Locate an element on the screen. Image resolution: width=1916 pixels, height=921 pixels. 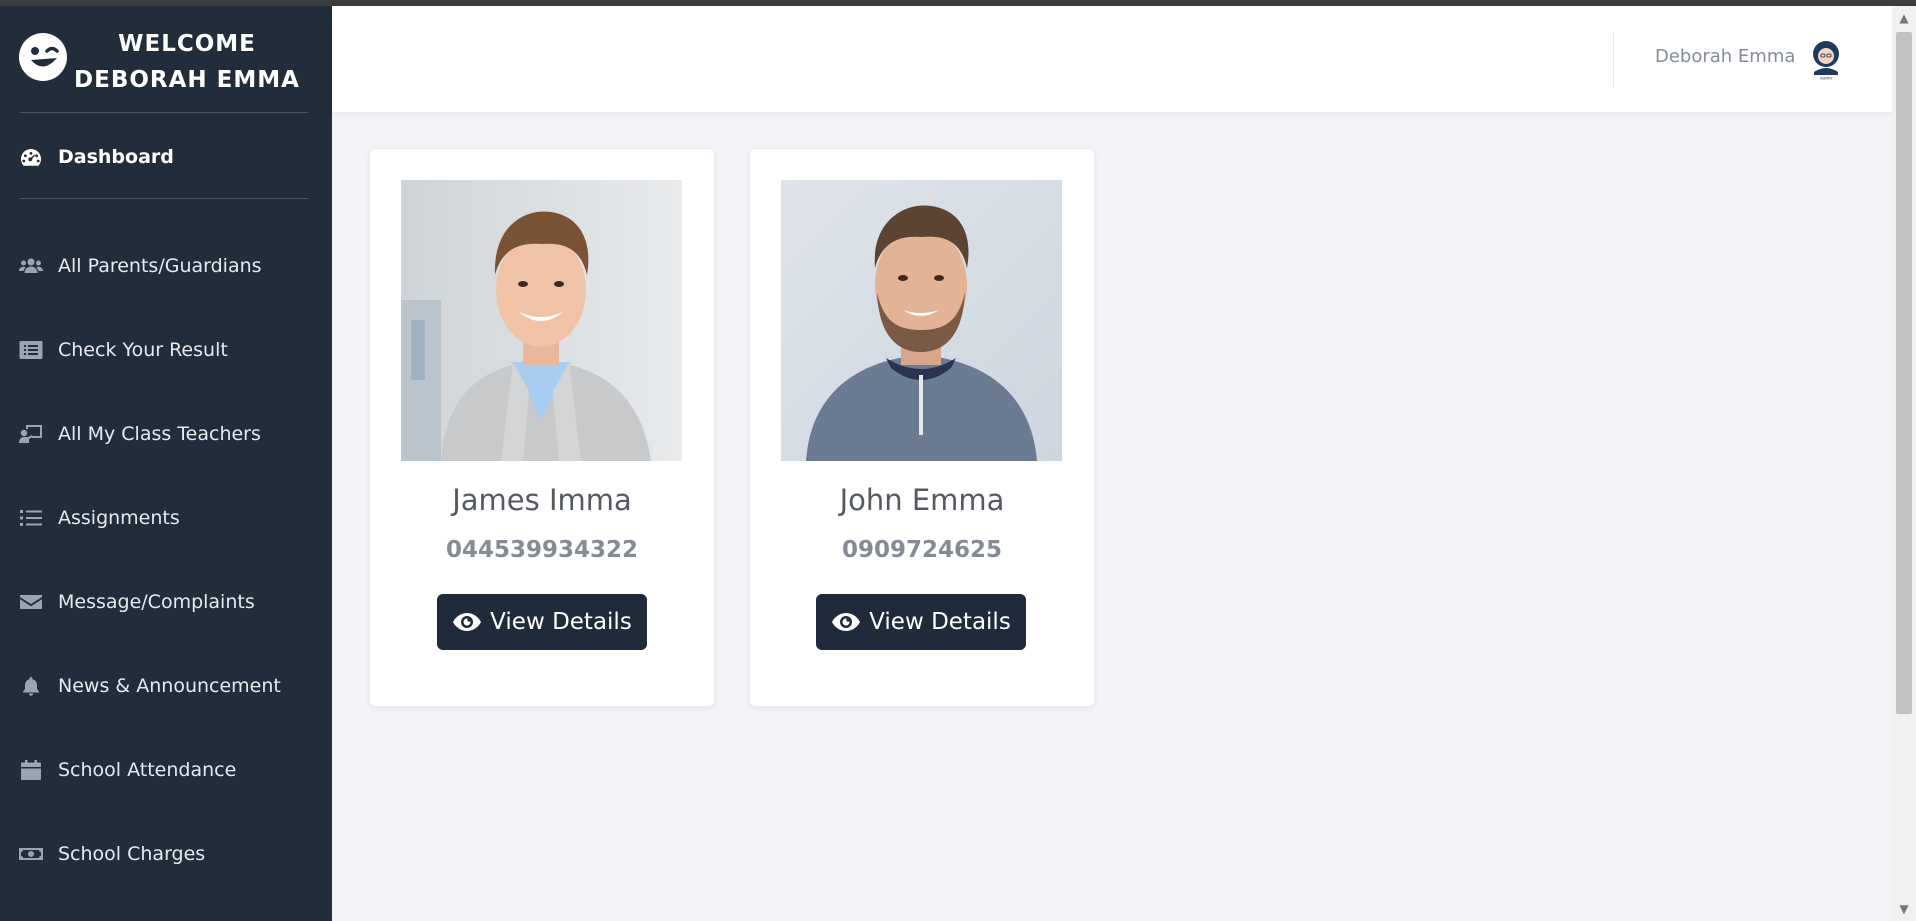
list-alt-icon is located at coordinates (31, 350).